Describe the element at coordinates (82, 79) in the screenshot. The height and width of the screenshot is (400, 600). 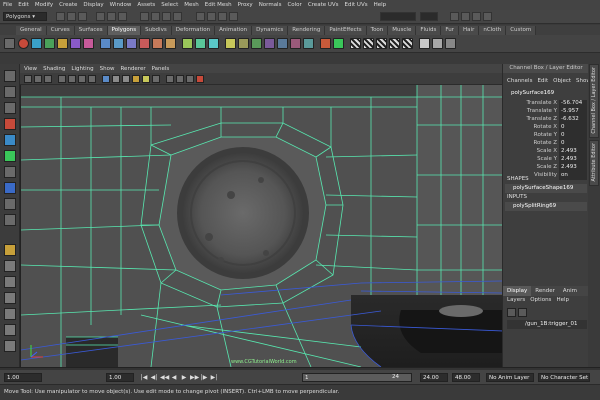
I see `film-gate-icon` at that location.